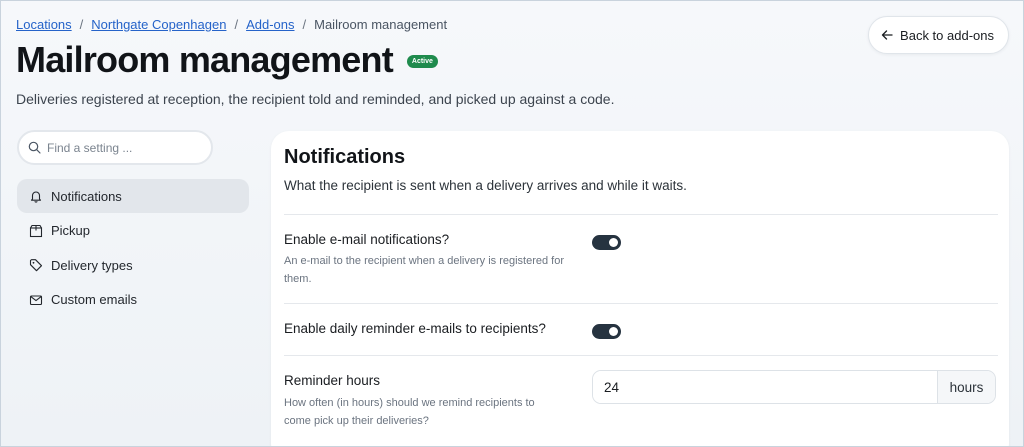 The width and height of the screenshot is (1024, 447). I want to click on back-to-add-ons-button: Back to add-ons, so click(938, 35).